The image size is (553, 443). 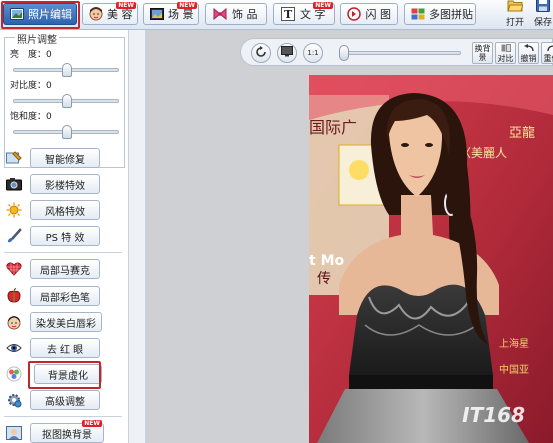 I want to click on ps-effect-button: PS 特 效, so click(x=65, y=236).